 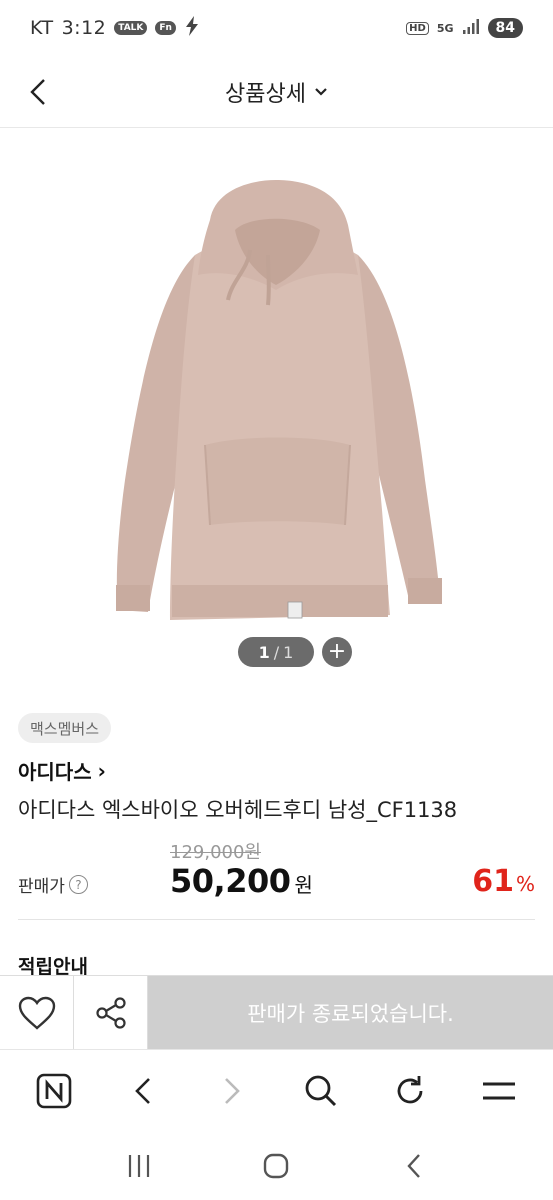 I want to click on arrow-left-icon, so click(x=143, y=1090).